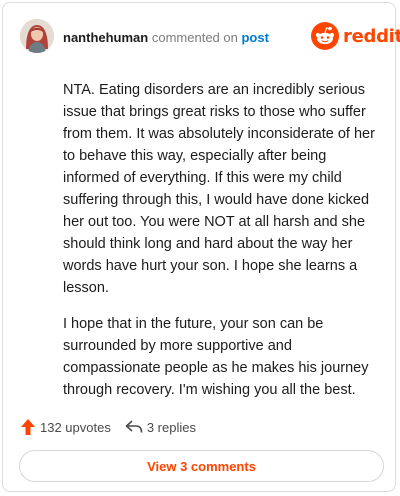 The height and width of the screenshot is (496, 400). I want to click on upvote-arrow-icon, so click(28, 427).